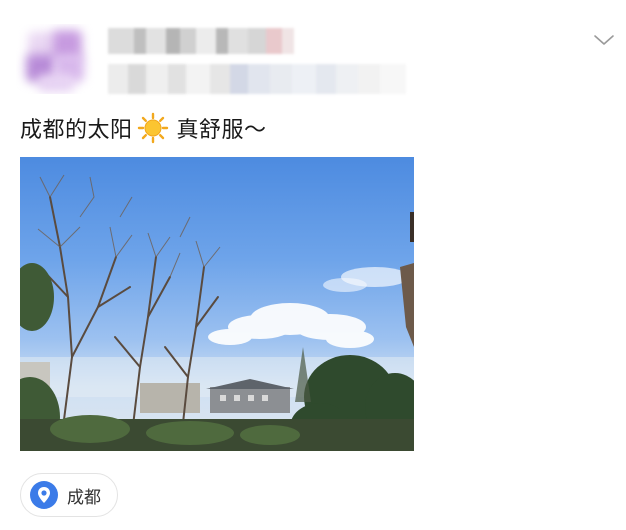 This screenshot has width=626, height=530. What do you see at coordinates (84, 497) in the screenshot?
I see `location-label: 成都` at bounding box center [84, 497].